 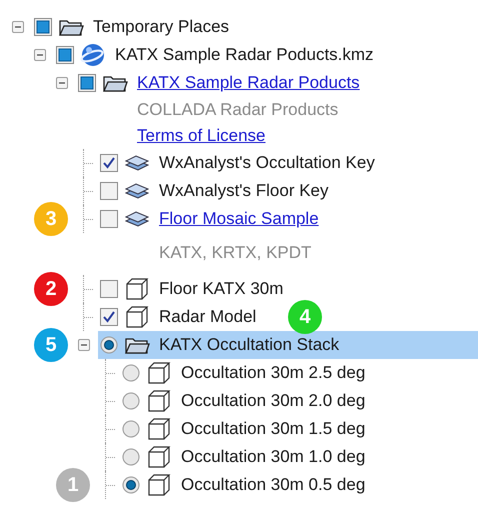 I want to click on tree-item: WxAnalyst's Floor Key, so click(x=215, y=191).